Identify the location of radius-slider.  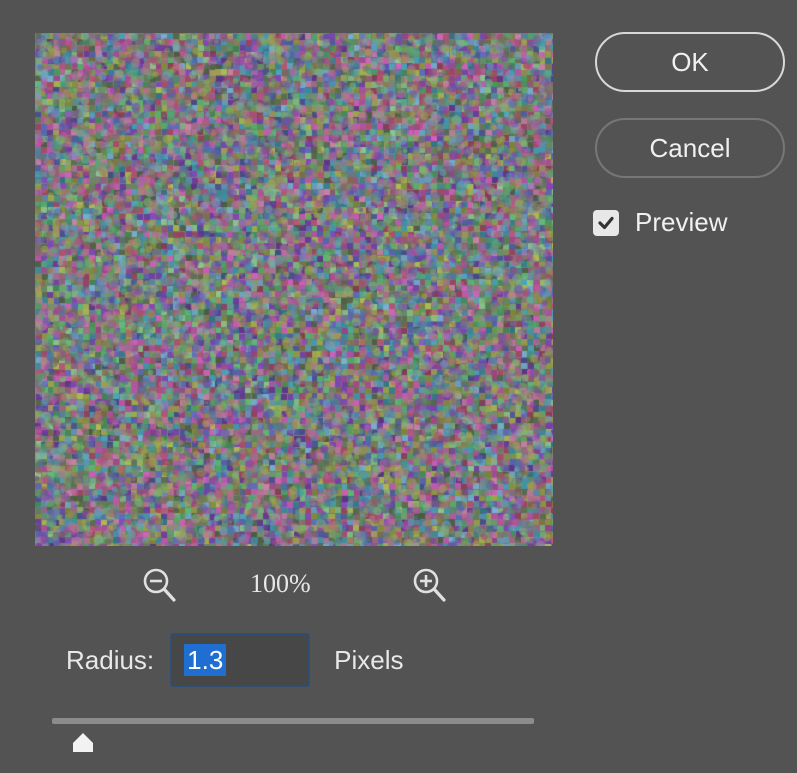
(293, 736).